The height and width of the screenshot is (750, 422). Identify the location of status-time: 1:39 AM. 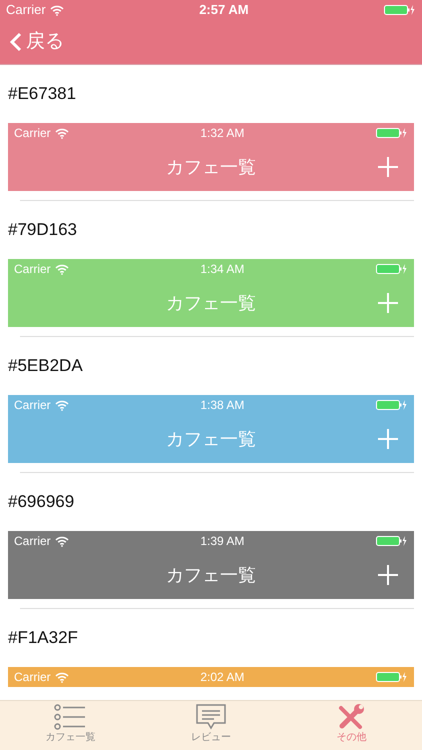
(222, 541).